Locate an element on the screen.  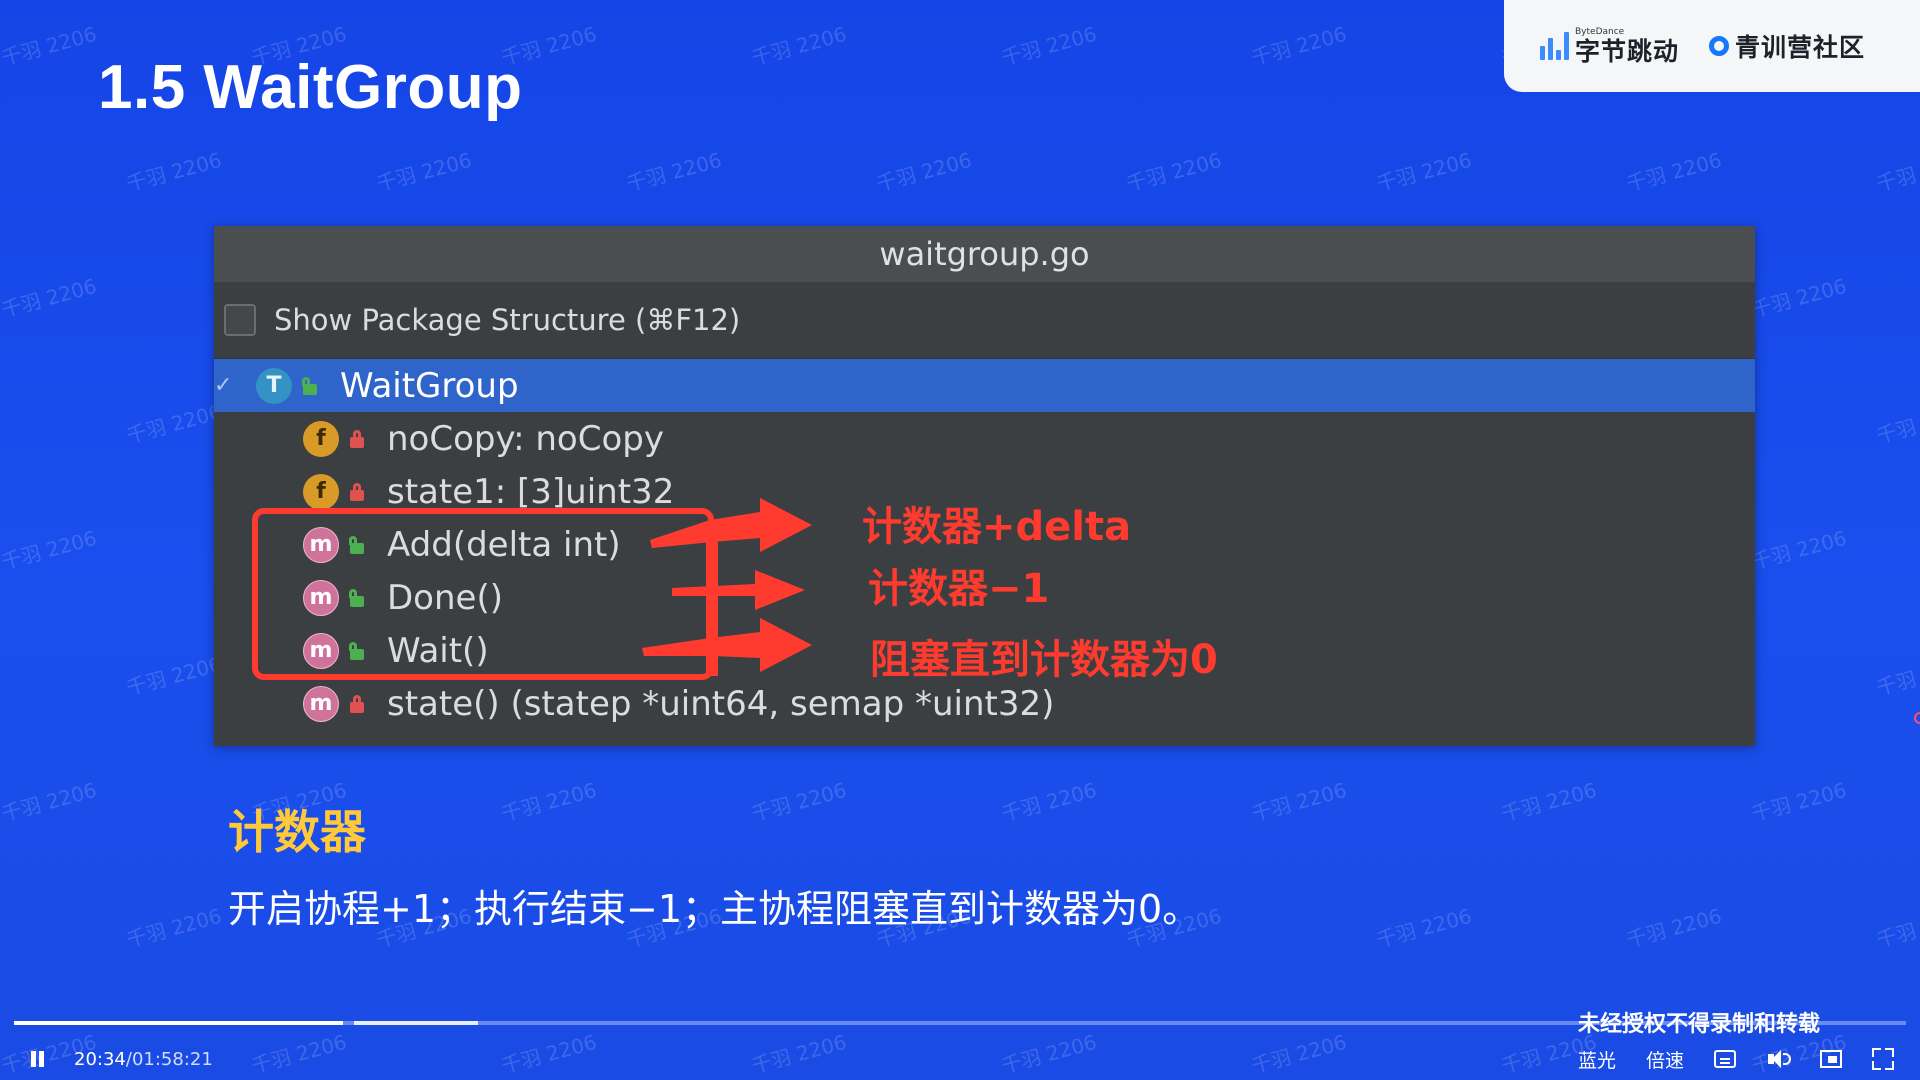
quality-button: 蓝光 is located at coordinates (1597, 1059).